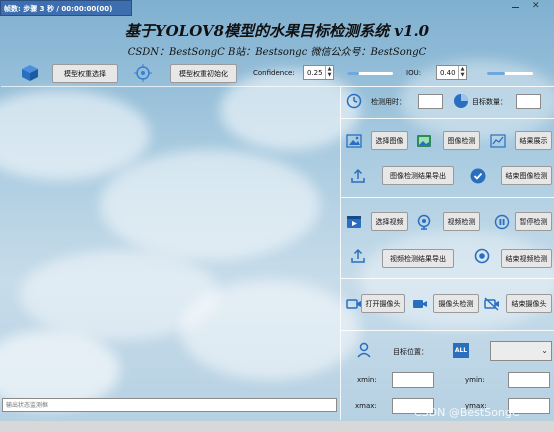 This screenshot has width=554, height=432. I want to click on pause-icon, so click(502, 222).